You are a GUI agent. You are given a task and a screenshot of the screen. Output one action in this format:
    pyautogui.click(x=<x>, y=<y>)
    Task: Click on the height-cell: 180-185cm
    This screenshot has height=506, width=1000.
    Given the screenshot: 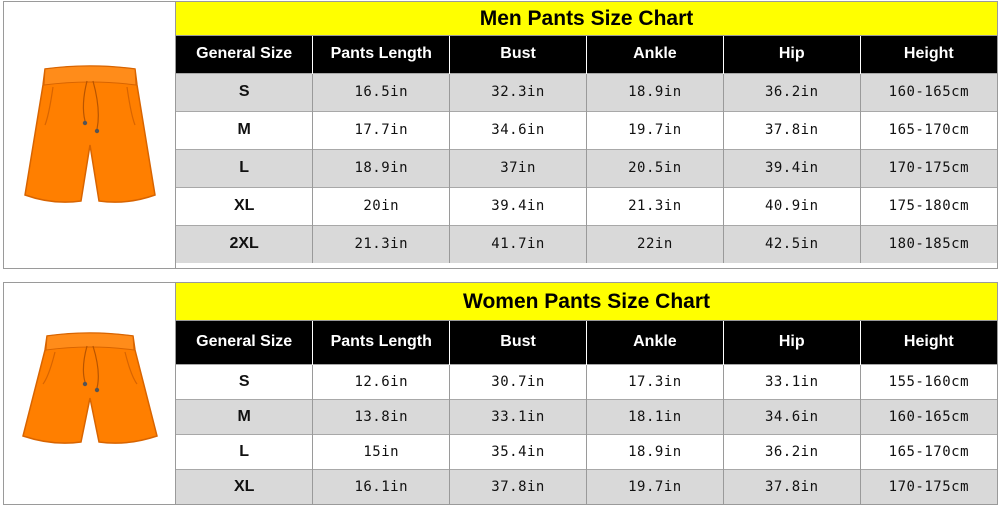 What is the action you would take?
    pyautogui.click(x=928, y=243)
    